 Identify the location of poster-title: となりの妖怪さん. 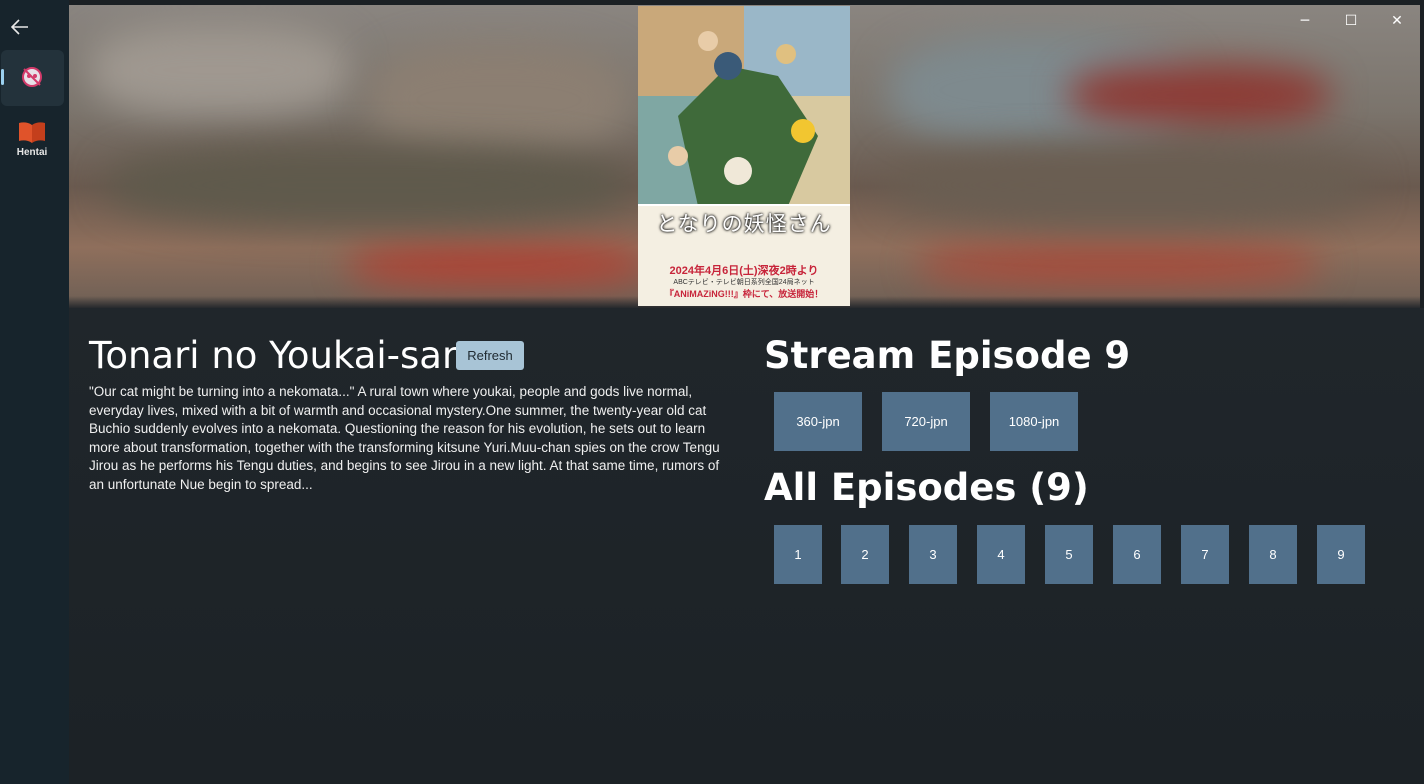
(744, 224).